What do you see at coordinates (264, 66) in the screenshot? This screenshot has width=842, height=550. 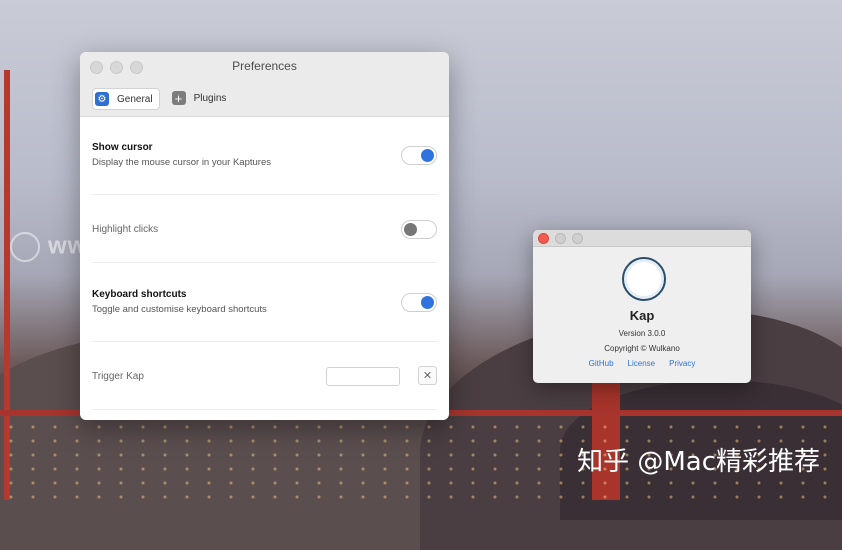 I see `window-title: Preferences` at bounding box center [264, 66].